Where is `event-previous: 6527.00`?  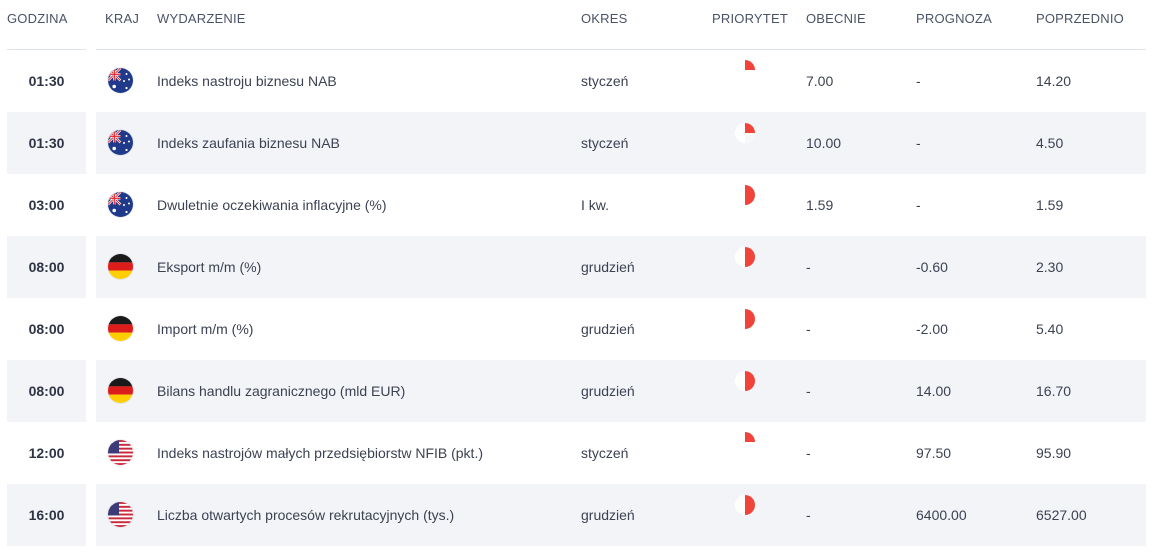
event-previous: 6527.00 is located at coordinates (1061, 515).